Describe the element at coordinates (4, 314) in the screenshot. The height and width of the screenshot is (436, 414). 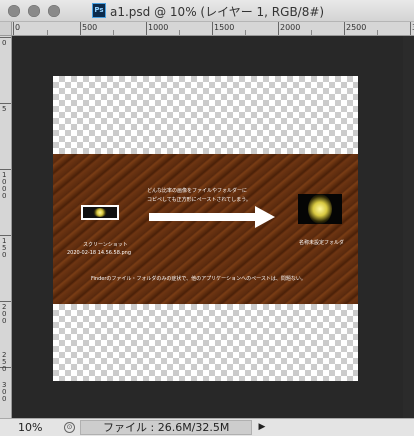
I see `ruler-label: 2 0 0` at that location.